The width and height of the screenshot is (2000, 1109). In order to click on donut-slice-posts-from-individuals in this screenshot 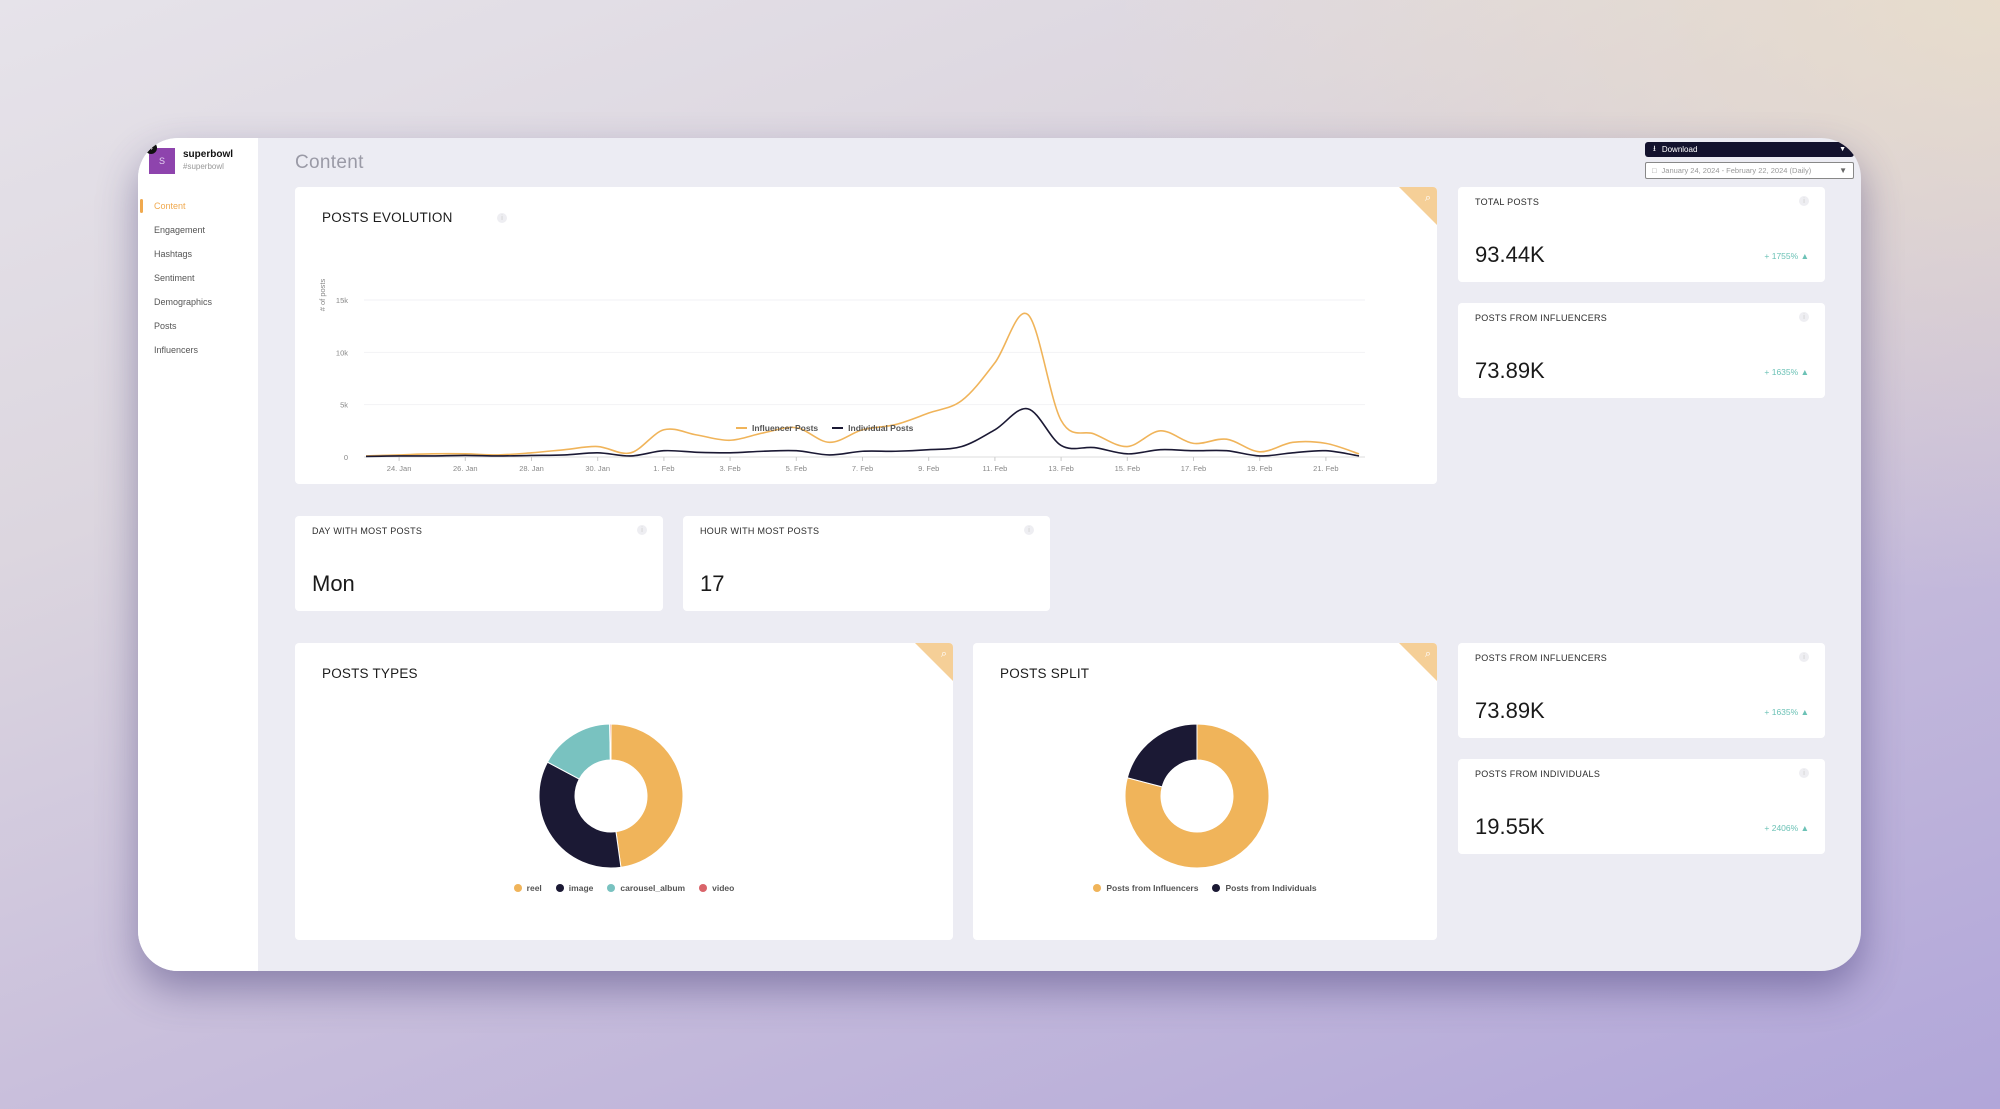, I will do `click(1162, 755)`.